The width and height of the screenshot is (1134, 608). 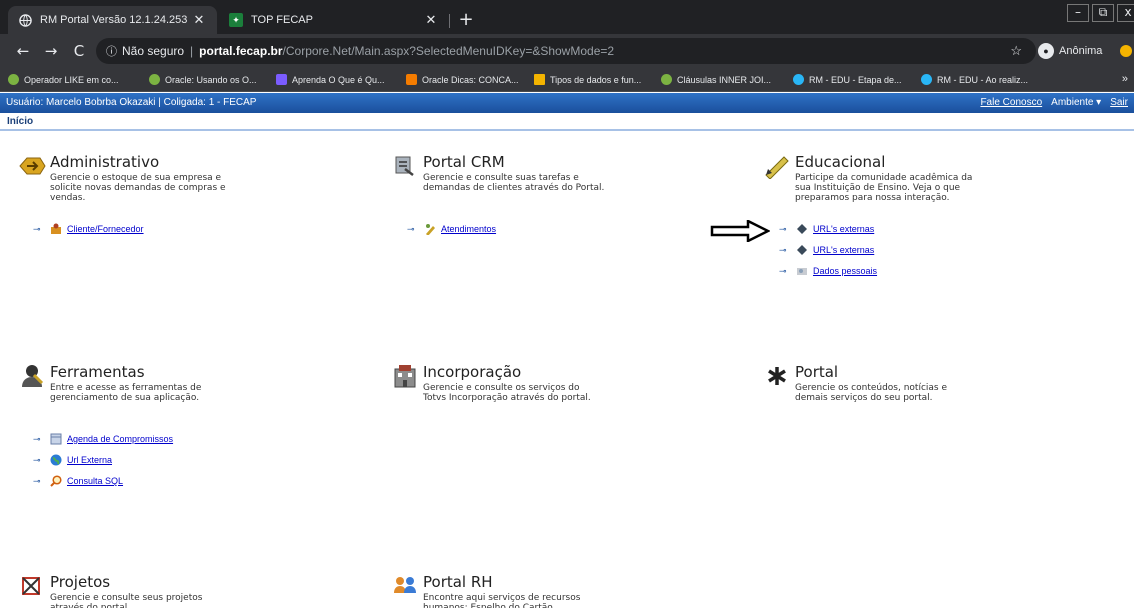 I want to click on globe-icon, so click(x=25, y=20).